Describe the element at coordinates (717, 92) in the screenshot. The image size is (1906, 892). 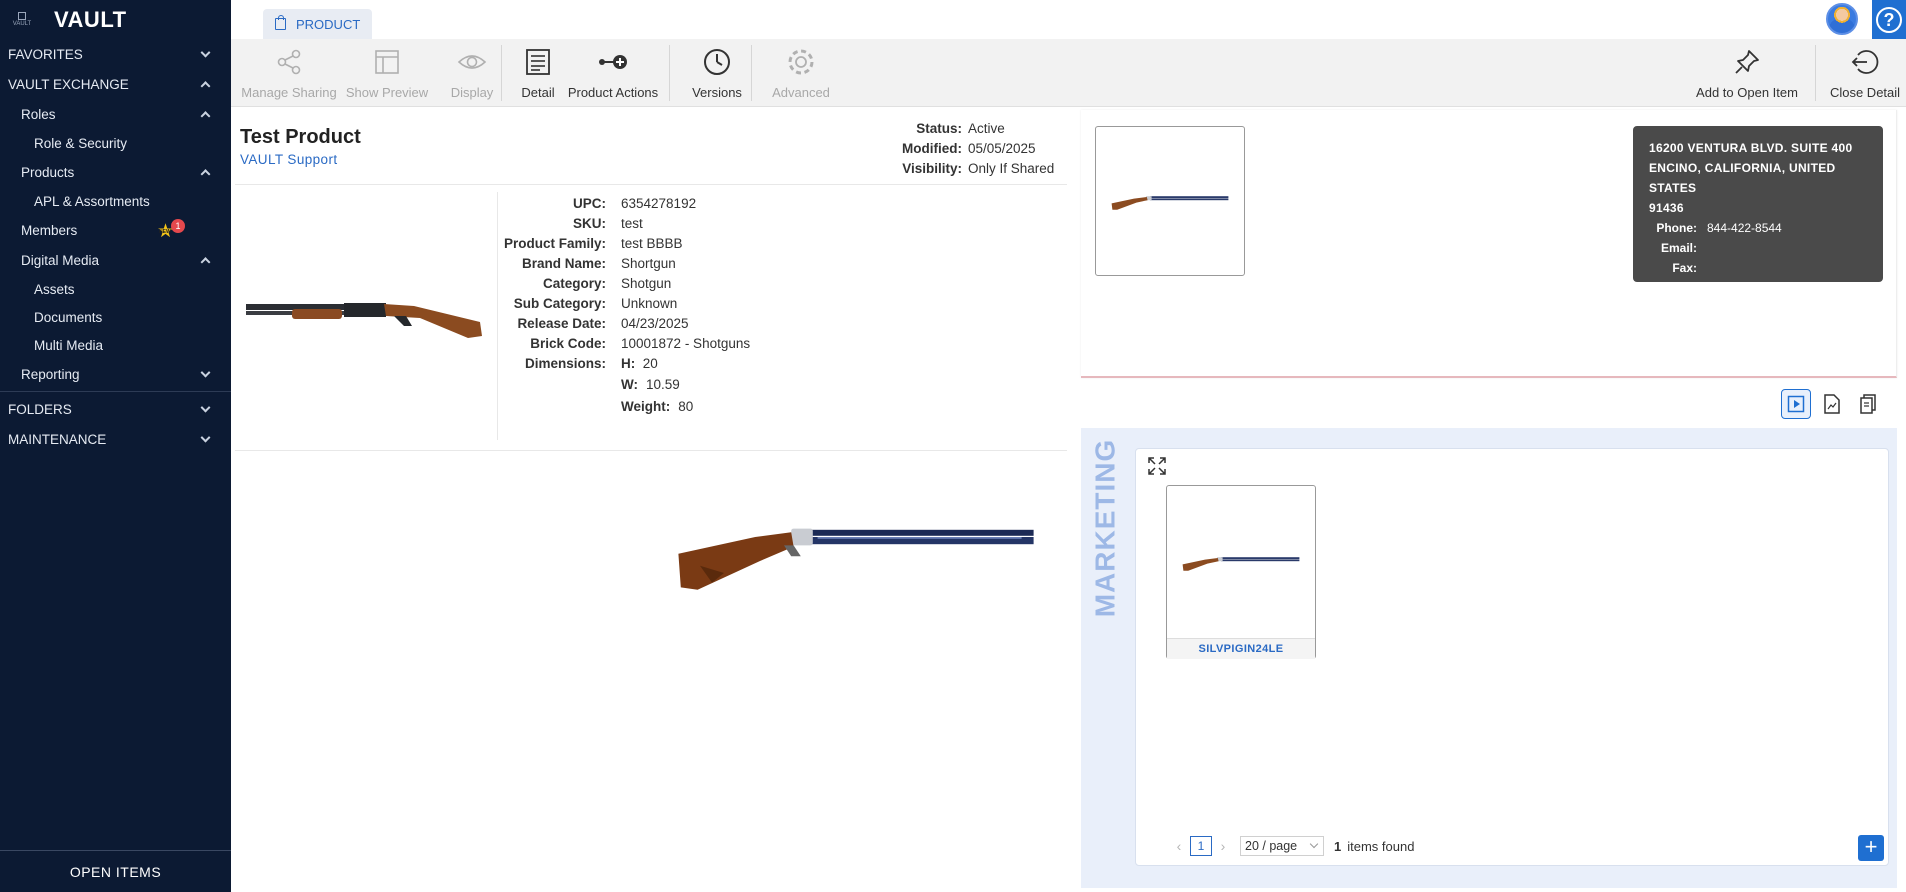
I see `versions-label: Versions` at that location.